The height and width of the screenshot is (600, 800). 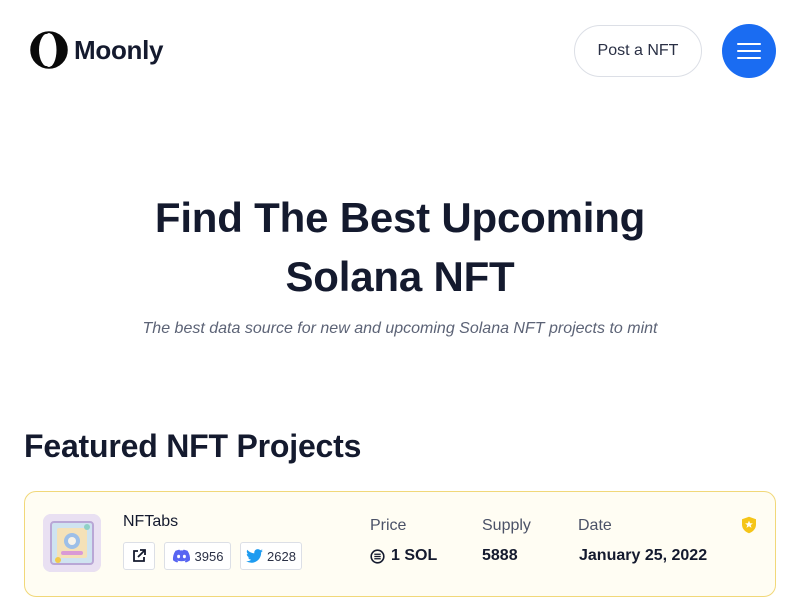 What do you see at coordinates (414, 555) in the screenshot?
I see `price-amount: 1 SOL` at bounding box center [414, 555].